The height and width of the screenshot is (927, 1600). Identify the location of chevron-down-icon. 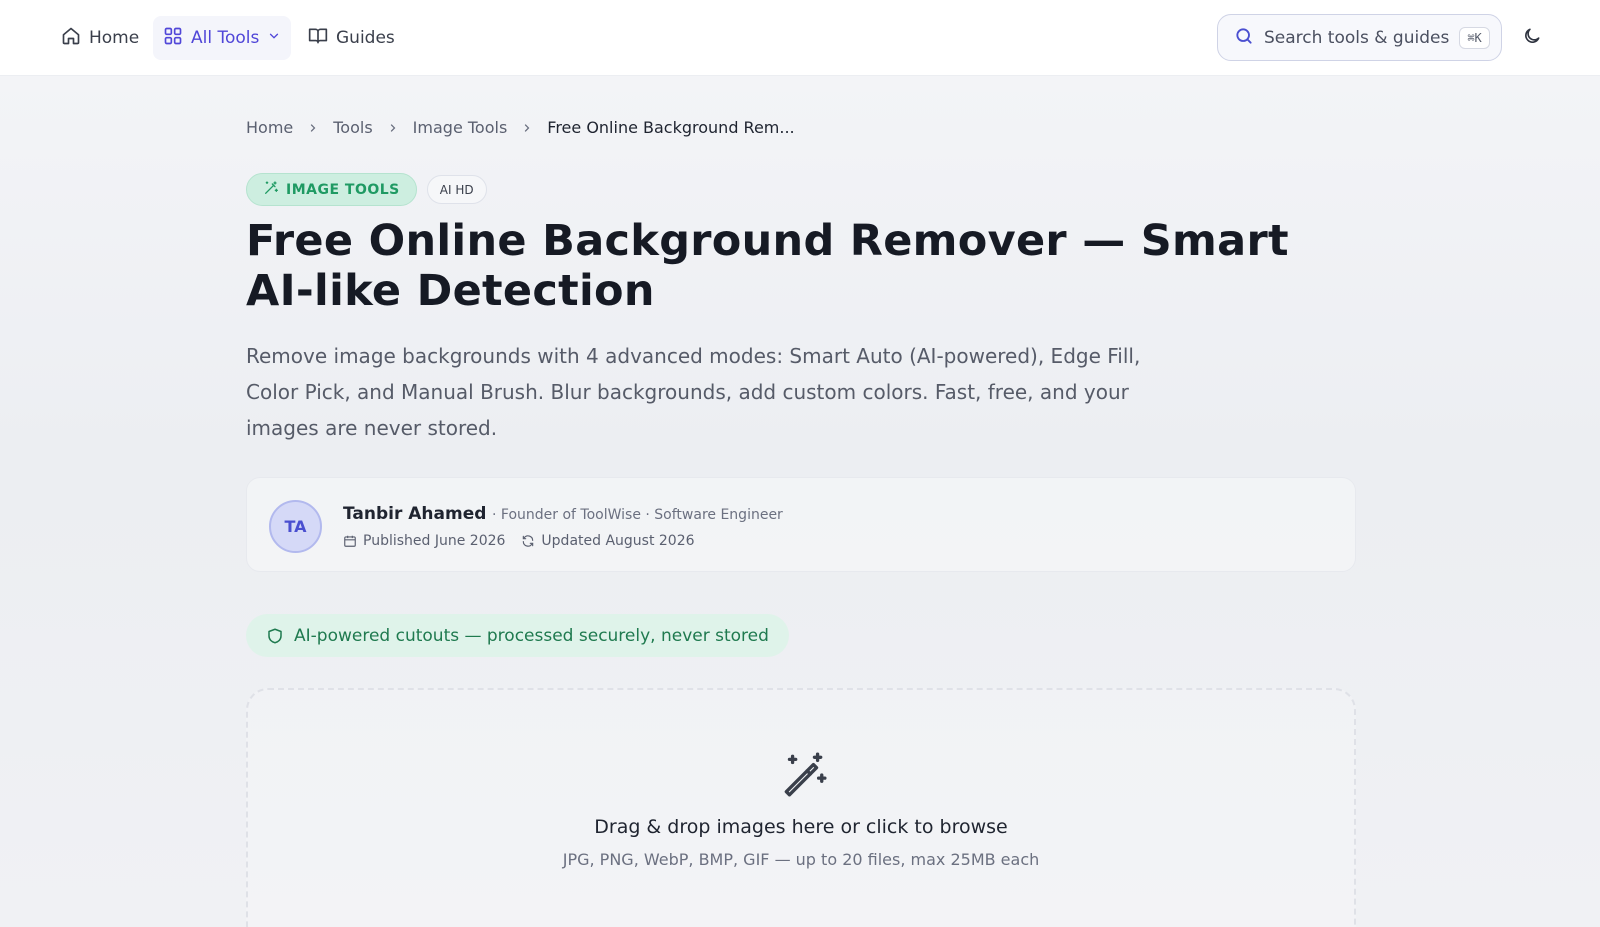
(274, 38).